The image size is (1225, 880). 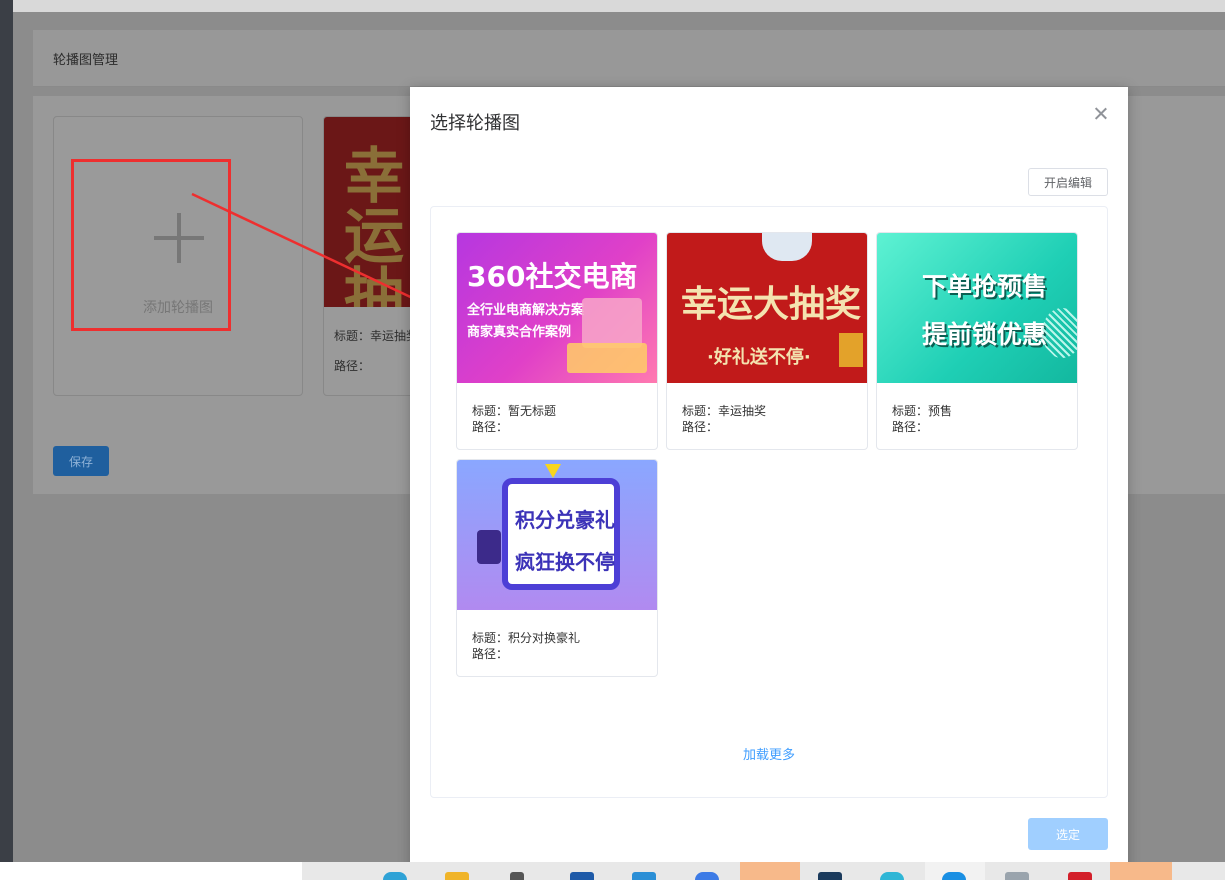 What do you see at coordinates (81, 461) in the screenshot?
I see `save-button: 保存` at bounding box center [81, 461].